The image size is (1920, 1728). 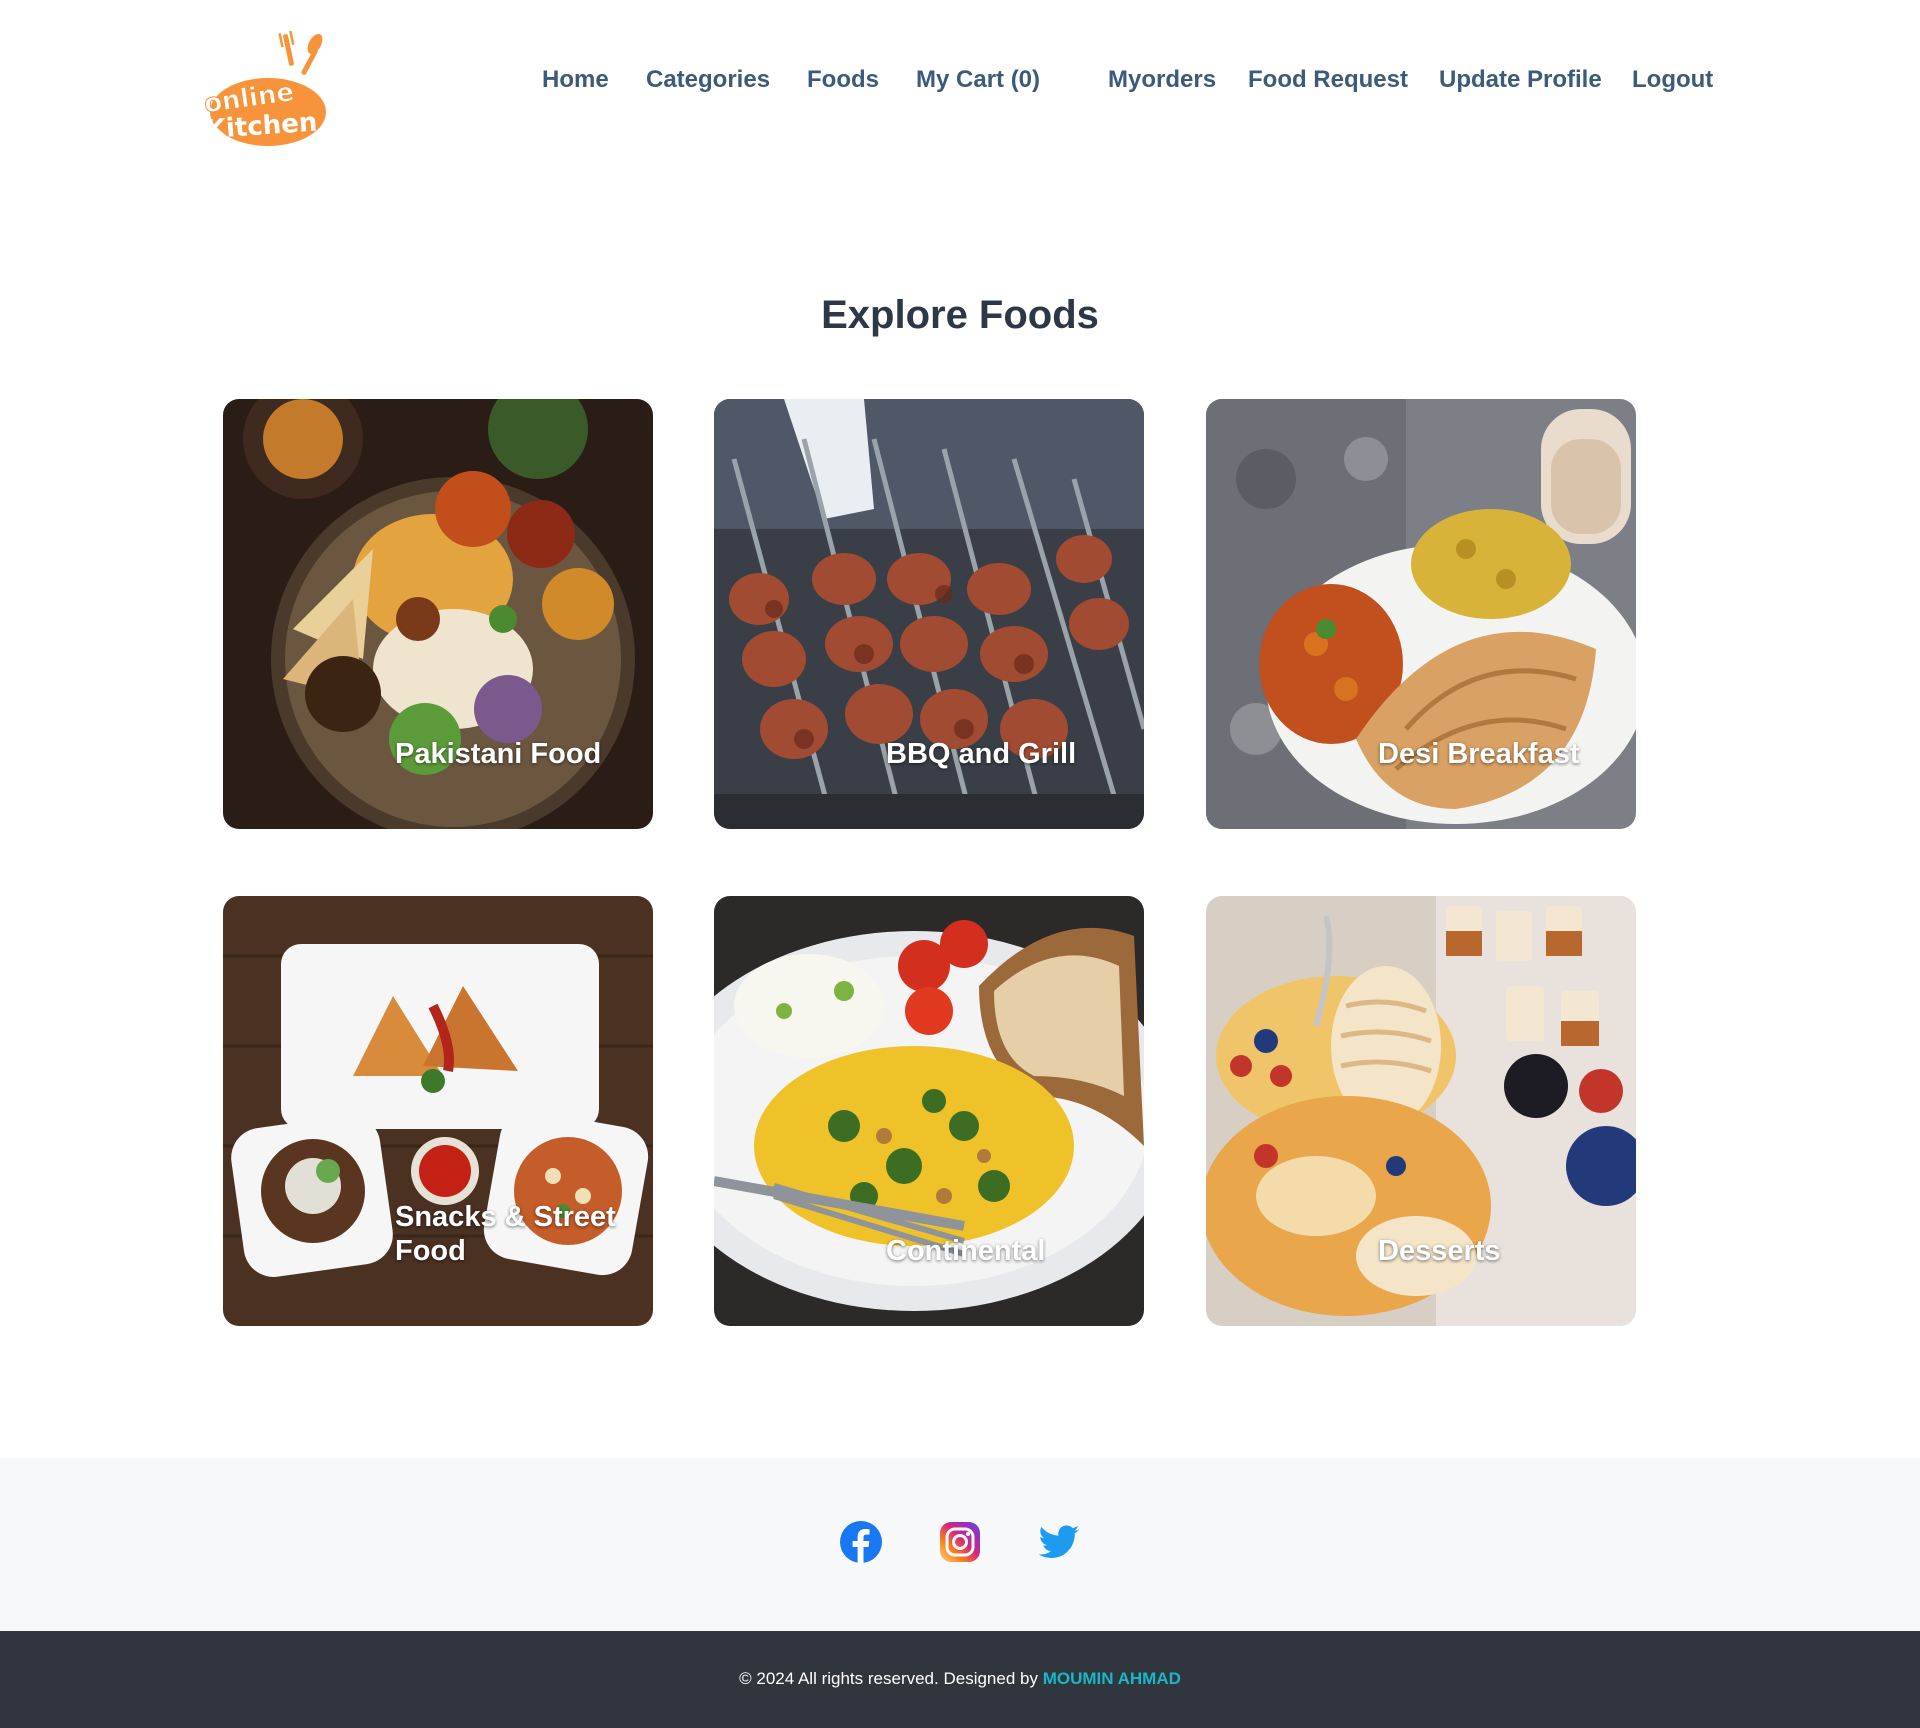 What do you see at coordinates (929, 614) in the screenshot?
I see `category-card-bbq-and-grill: BBQ and Grill` at bounding box center [929, 614].